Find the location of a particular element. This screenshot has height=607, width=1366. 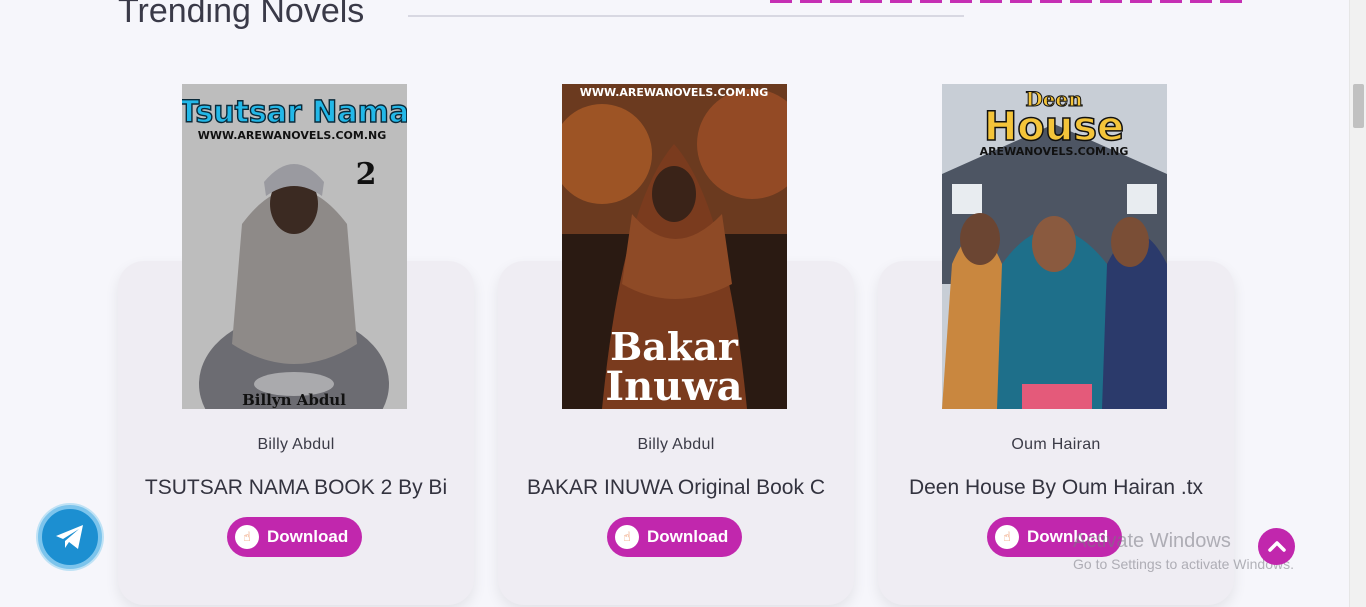

scrollbar-thumb is located at coordinates (1358, 106).